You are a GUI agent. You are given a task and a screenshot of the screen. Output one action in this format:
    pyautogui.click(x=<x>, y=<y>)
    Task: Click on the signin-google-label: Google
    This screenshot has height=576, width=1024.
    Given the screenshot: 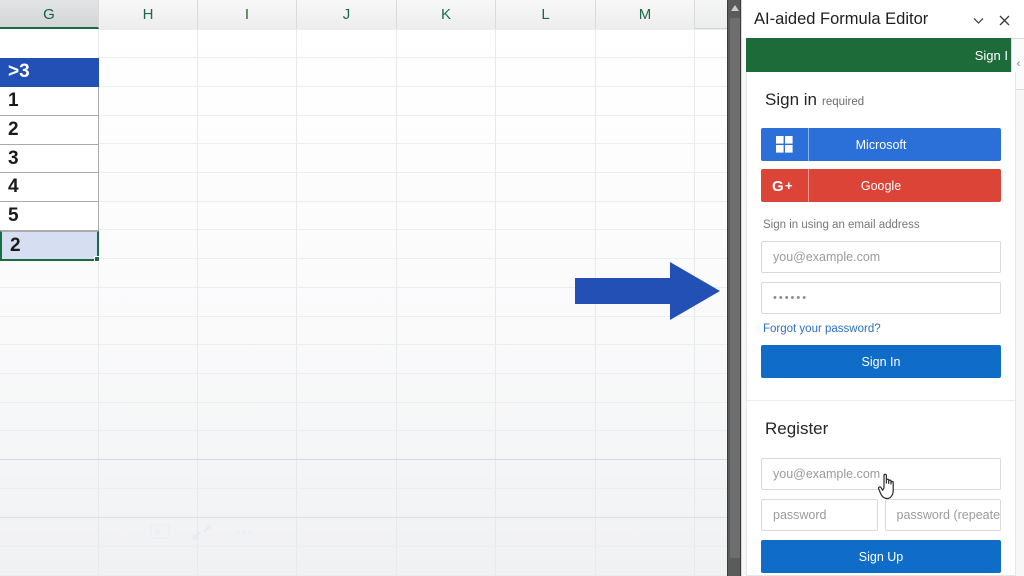 What is the action you would take?
    pyautogui.click(x=881, y=185)
    